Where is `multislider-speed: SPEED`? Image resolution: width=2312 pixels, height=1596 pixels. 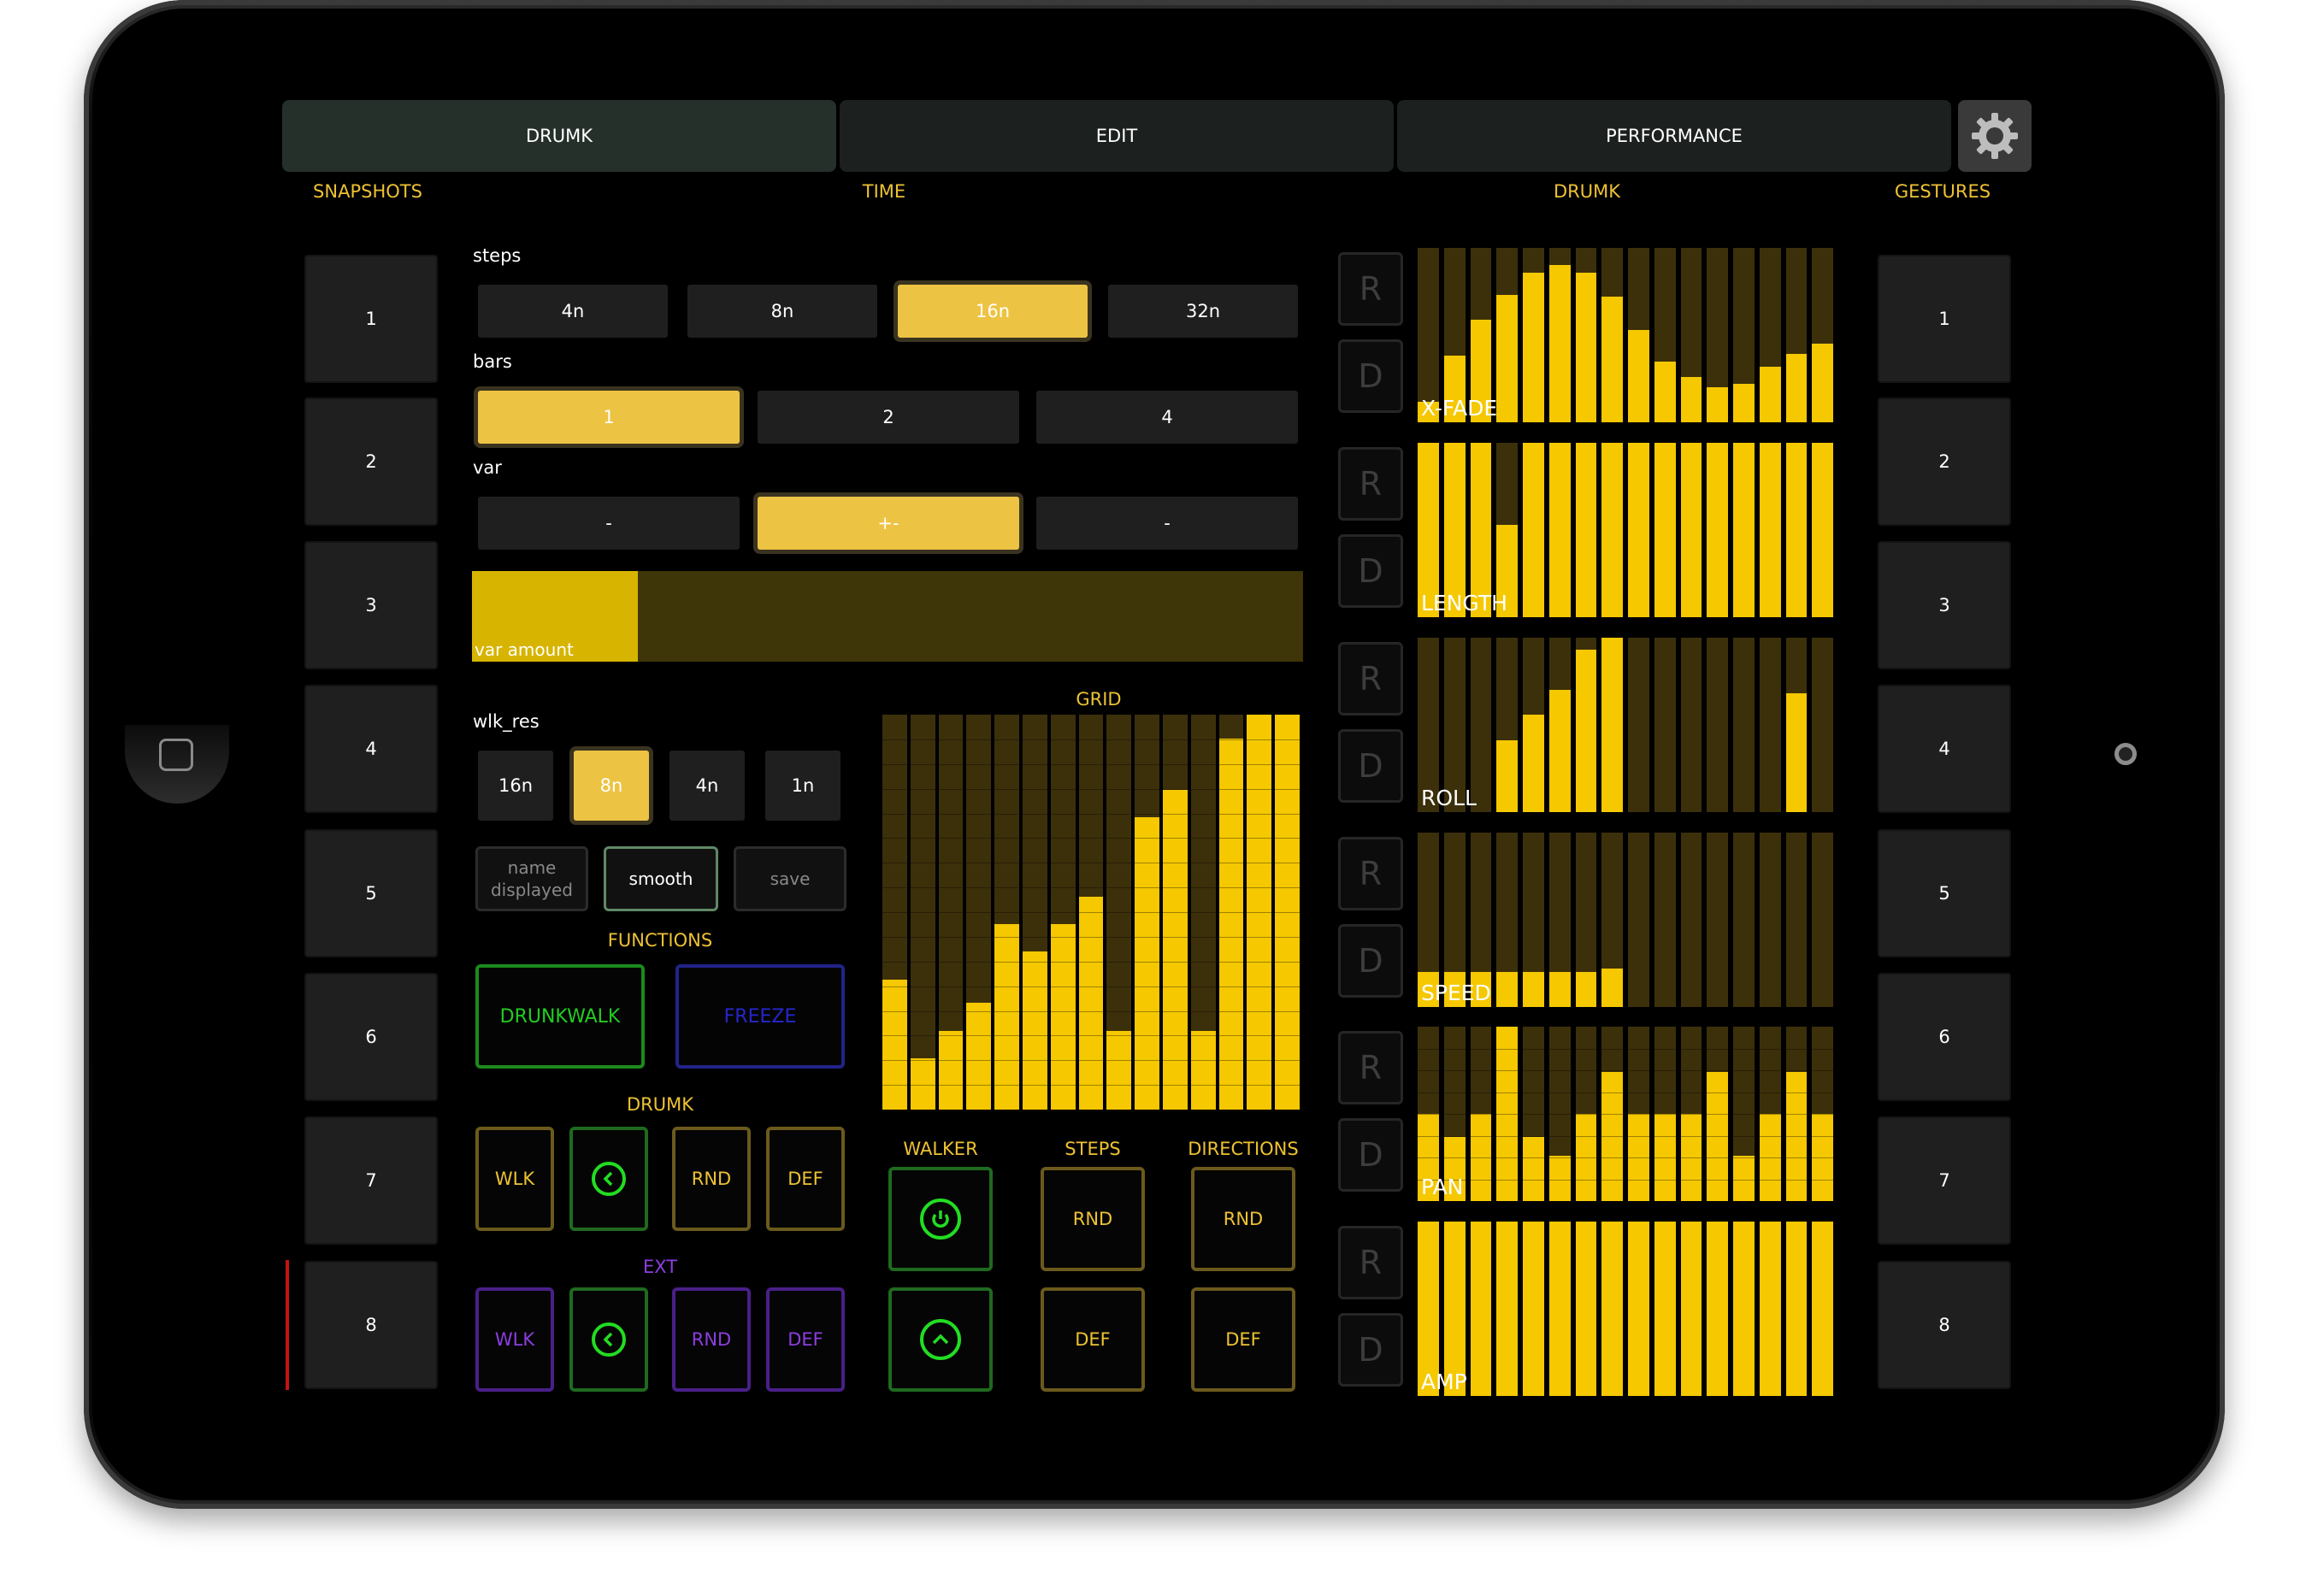
multislider-speed: SPEED is located at coordinates (1628, 920).